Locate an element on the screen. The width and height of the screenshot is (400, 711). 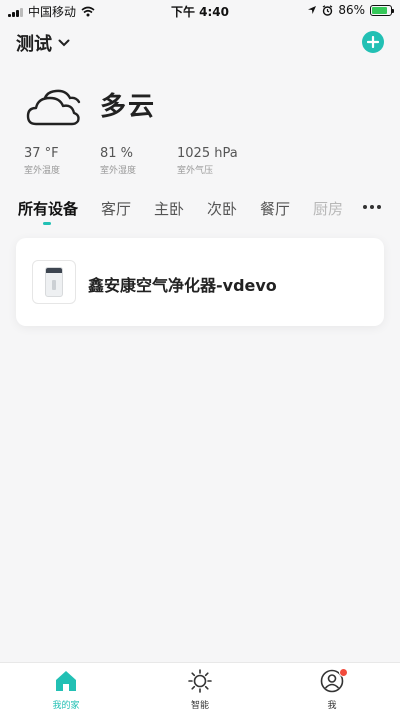
nav-me: 我 is located at coordinates (332, 687).